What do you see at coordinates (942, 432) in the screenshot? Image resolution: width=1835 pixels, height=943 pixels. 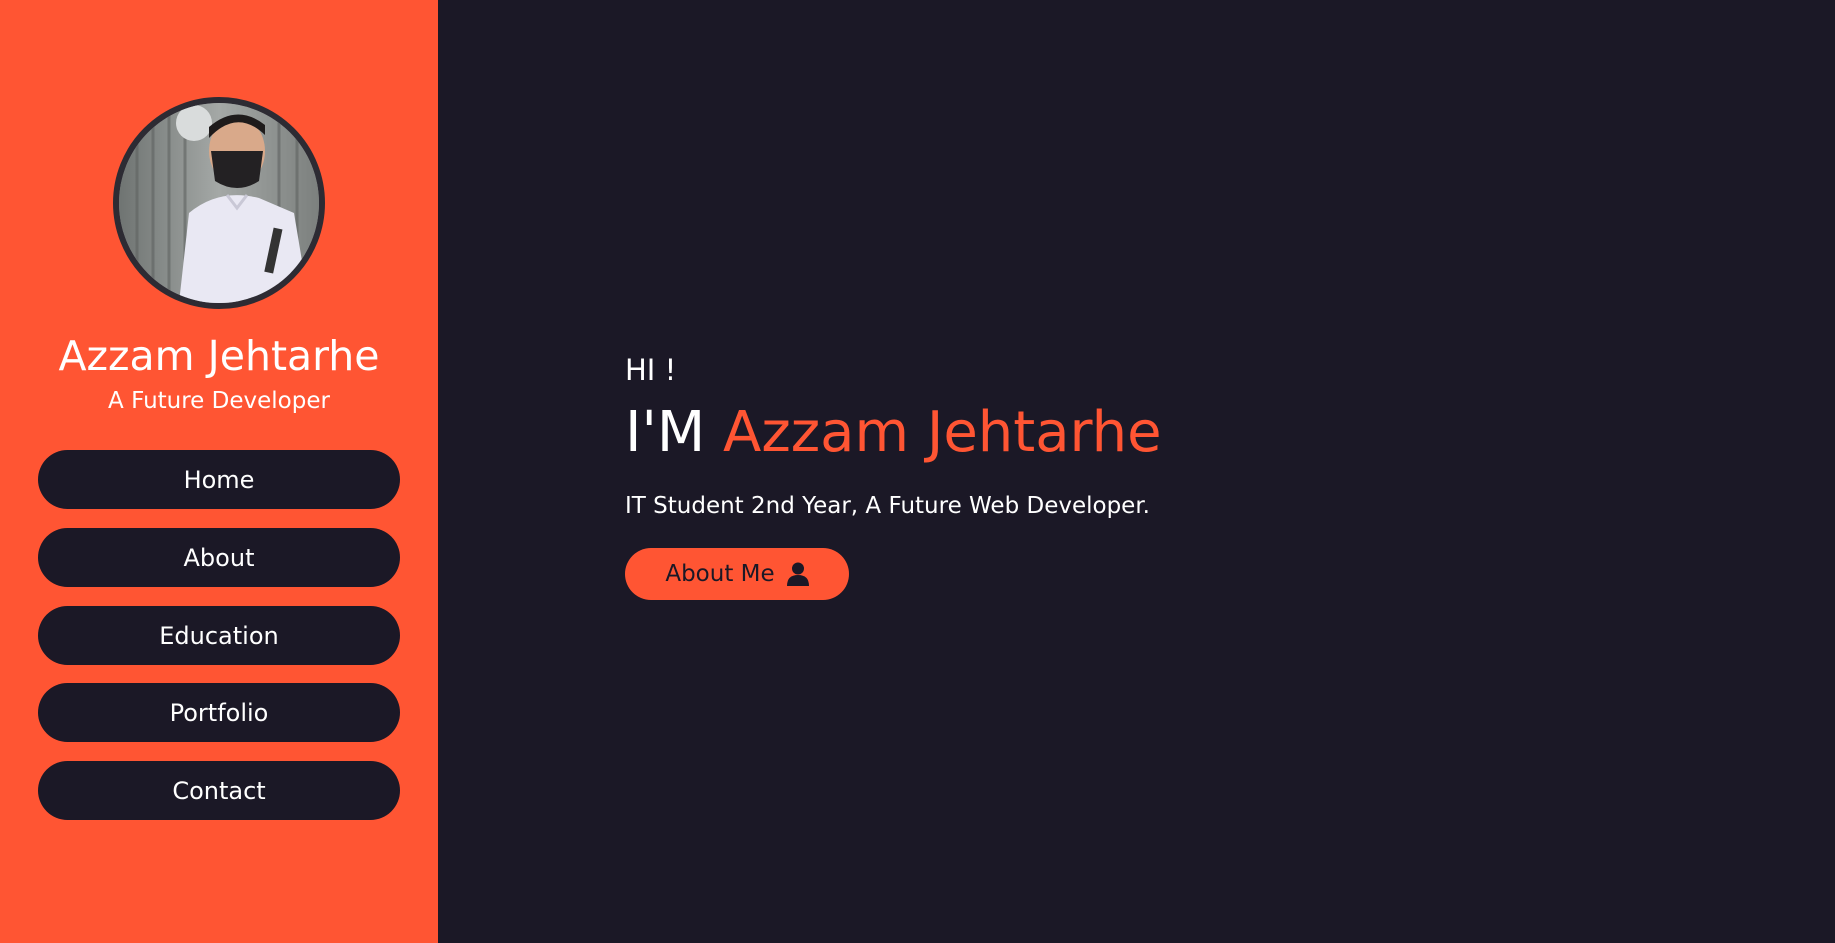 I see `hero-title-name: Azzam Jehtarhe` at bounding box center [942, 432].